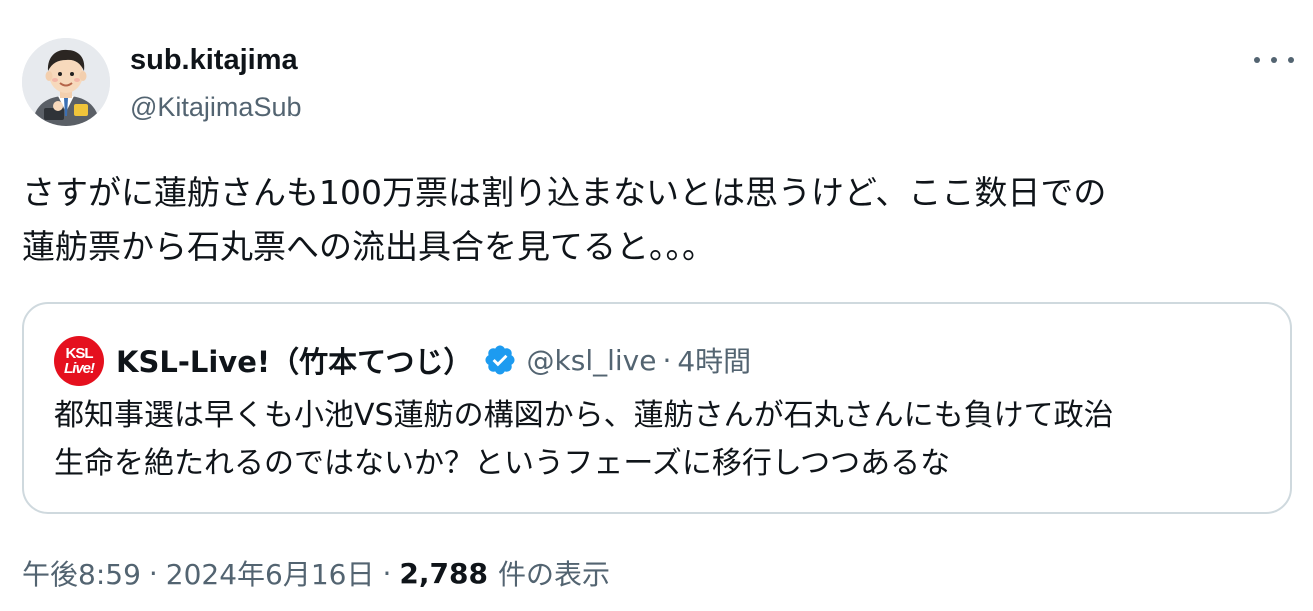 The height and width of the screenshot is (611, 1313). What do you see at coordinates (443, 573) in the screenshot?
I see `view-count: 2,788` at bounding box center [443, 573].